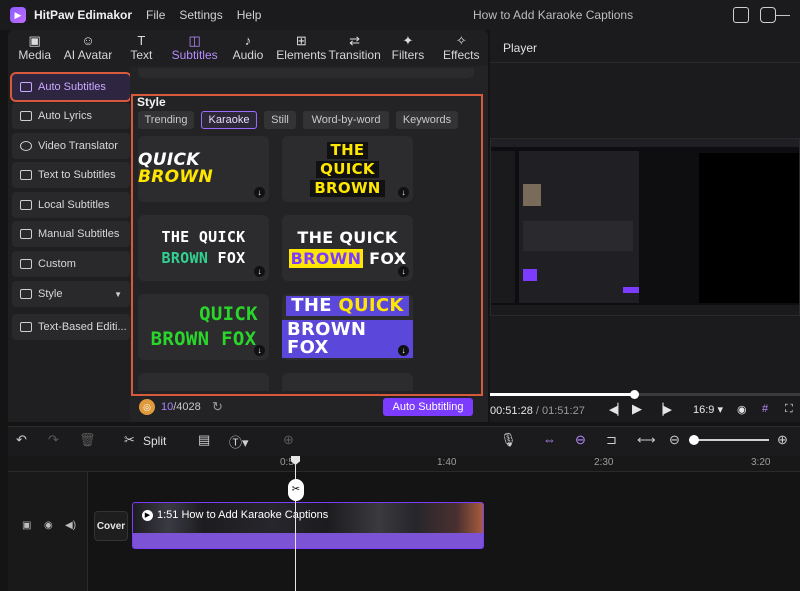 The width and height of the screenshot is (800, 591). Describe the element at coordinates (768, 15) in the screenshot. I see `feedback-icon` at that location.